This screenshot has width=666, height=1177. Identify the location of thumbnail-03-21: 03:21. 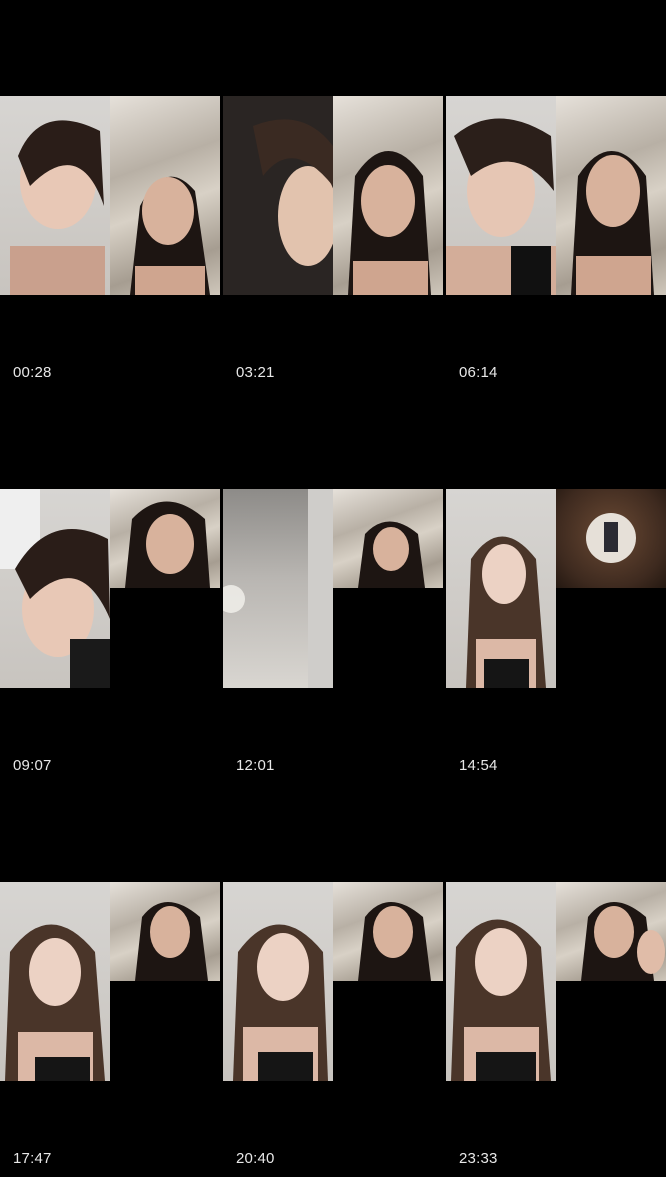
(333, 195).